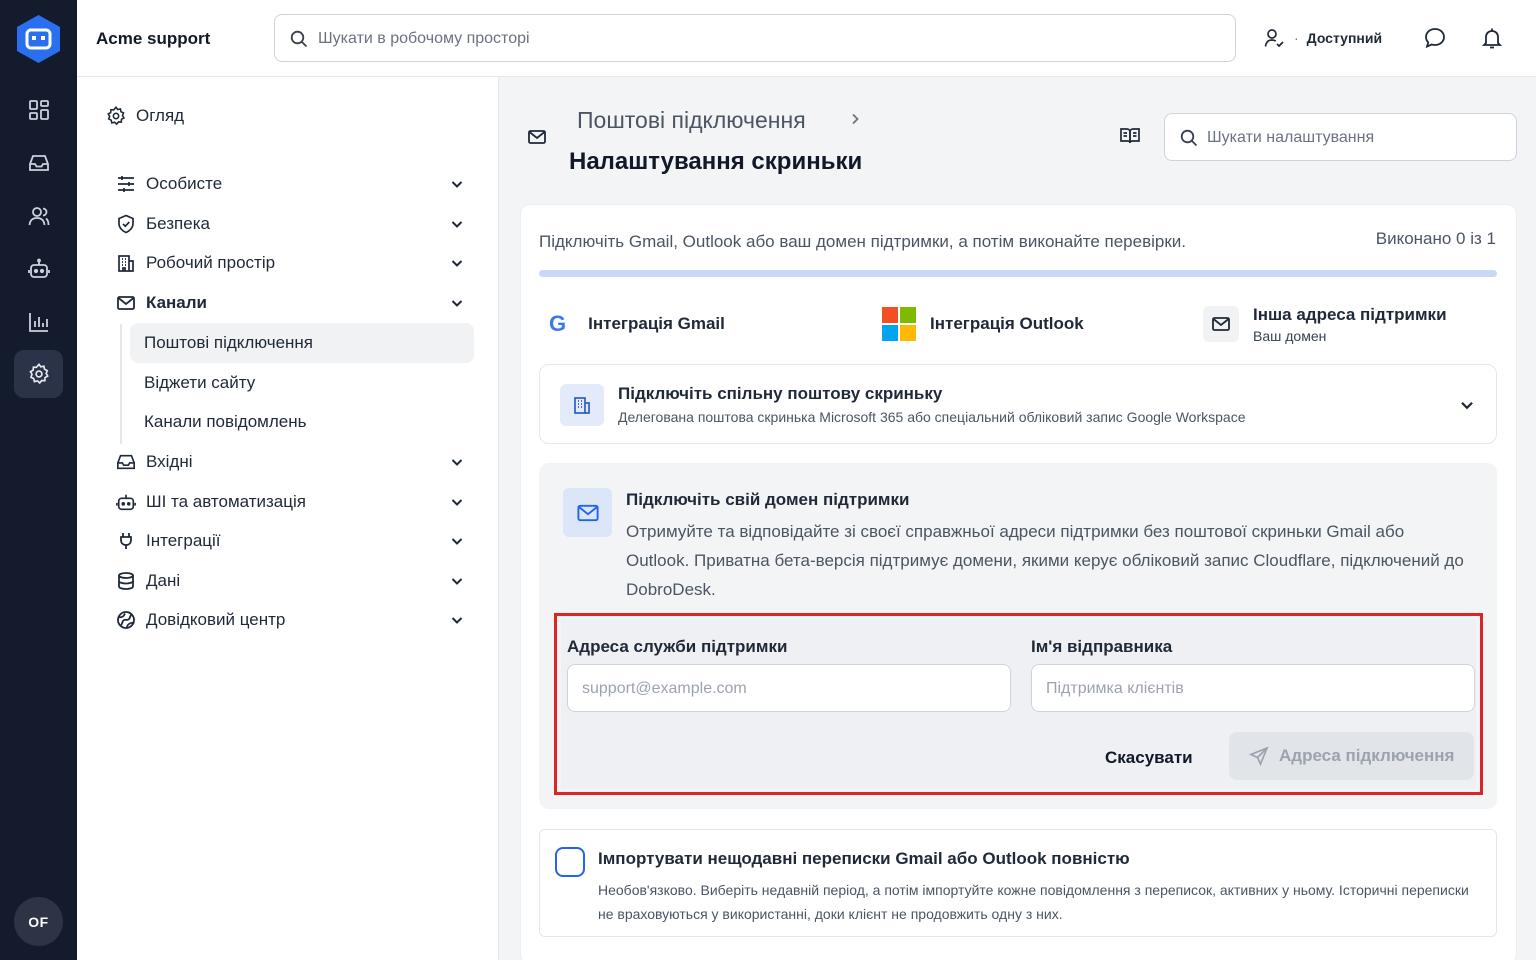 The image size is (1536, 960). What do you see at coordinates (38, 322) in the screenshot?
I see `analytics-icon` at bounding box center [38, 322].